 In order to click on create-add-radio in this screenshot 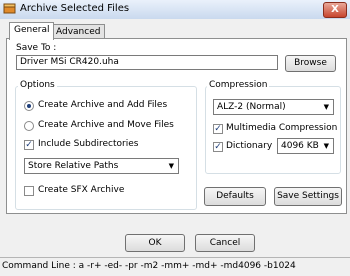, I will do `click(29, 106)`.